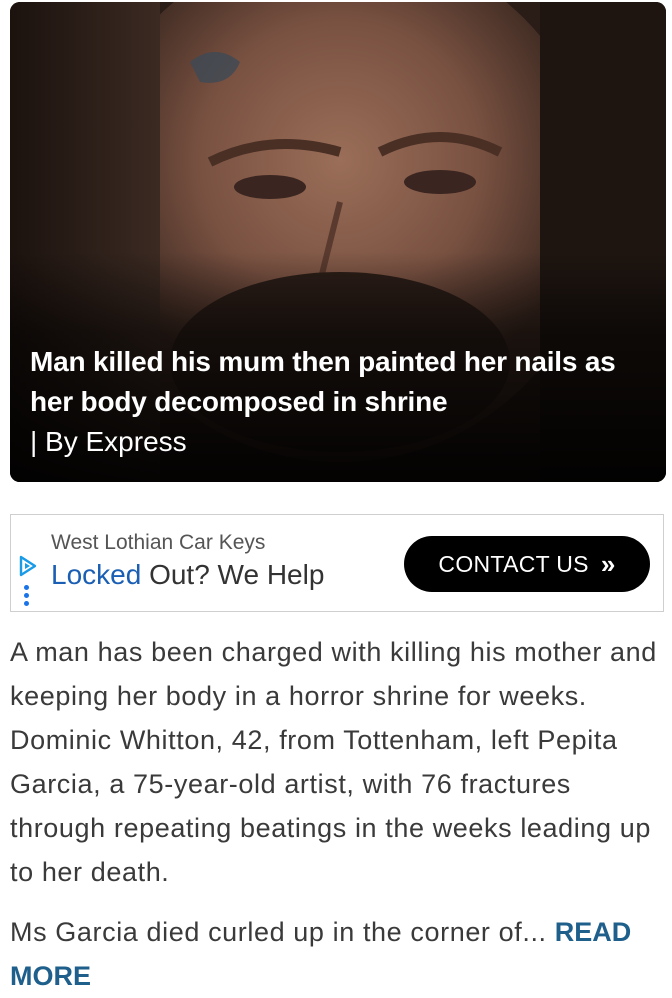  I want to click on ad-headline: Locked Out? We Help, so click(187, 575).